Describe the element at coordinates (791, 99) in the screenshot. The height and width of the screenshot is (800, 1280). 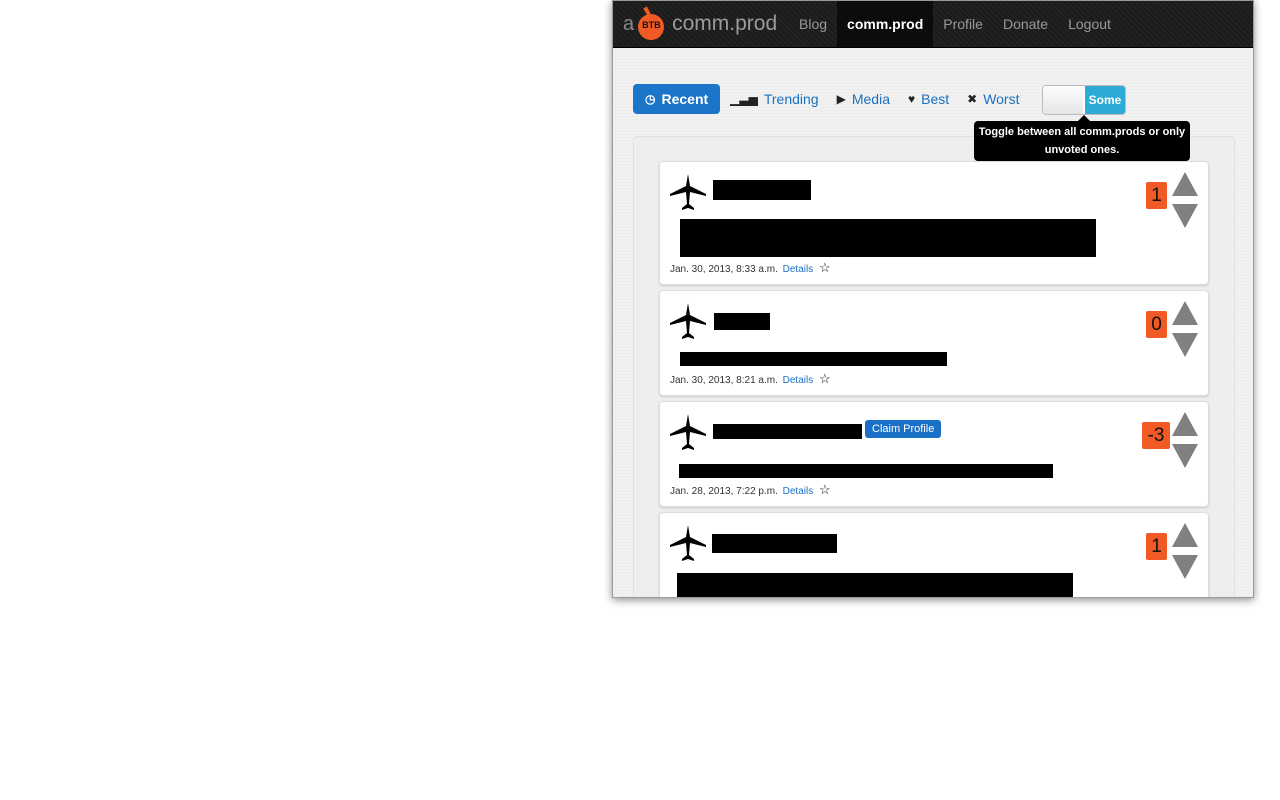
I see `tab-trending-label: Trending` at that location.